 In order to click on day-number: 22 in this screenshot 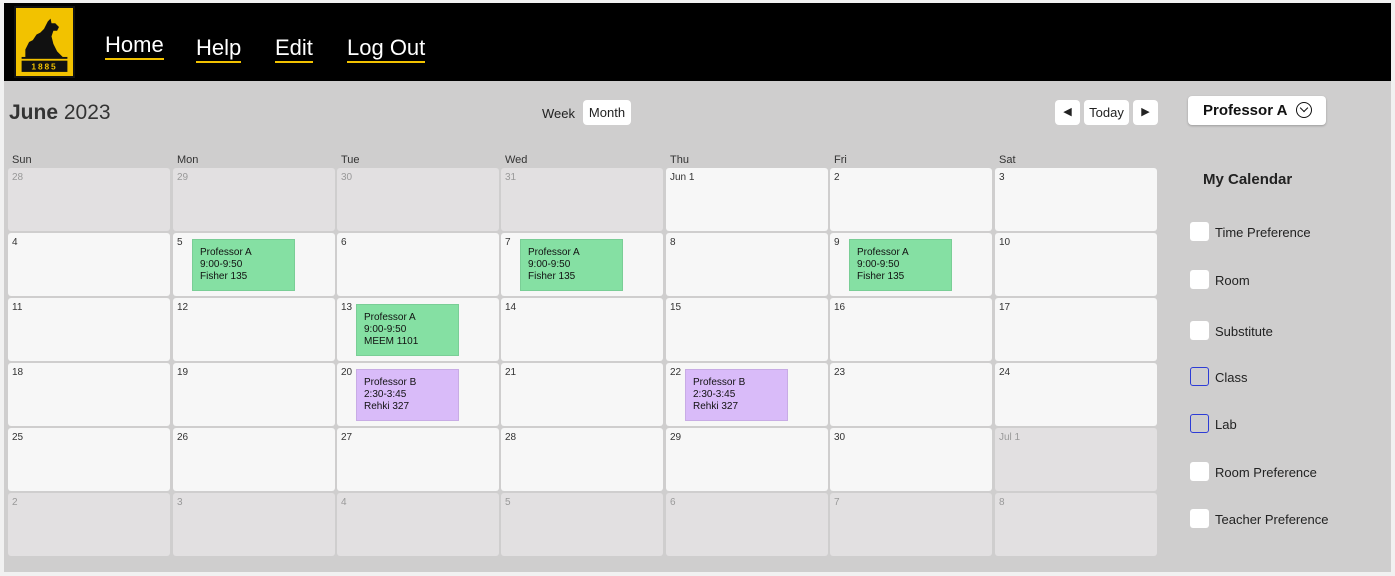, I will do `click(676, 372)`.